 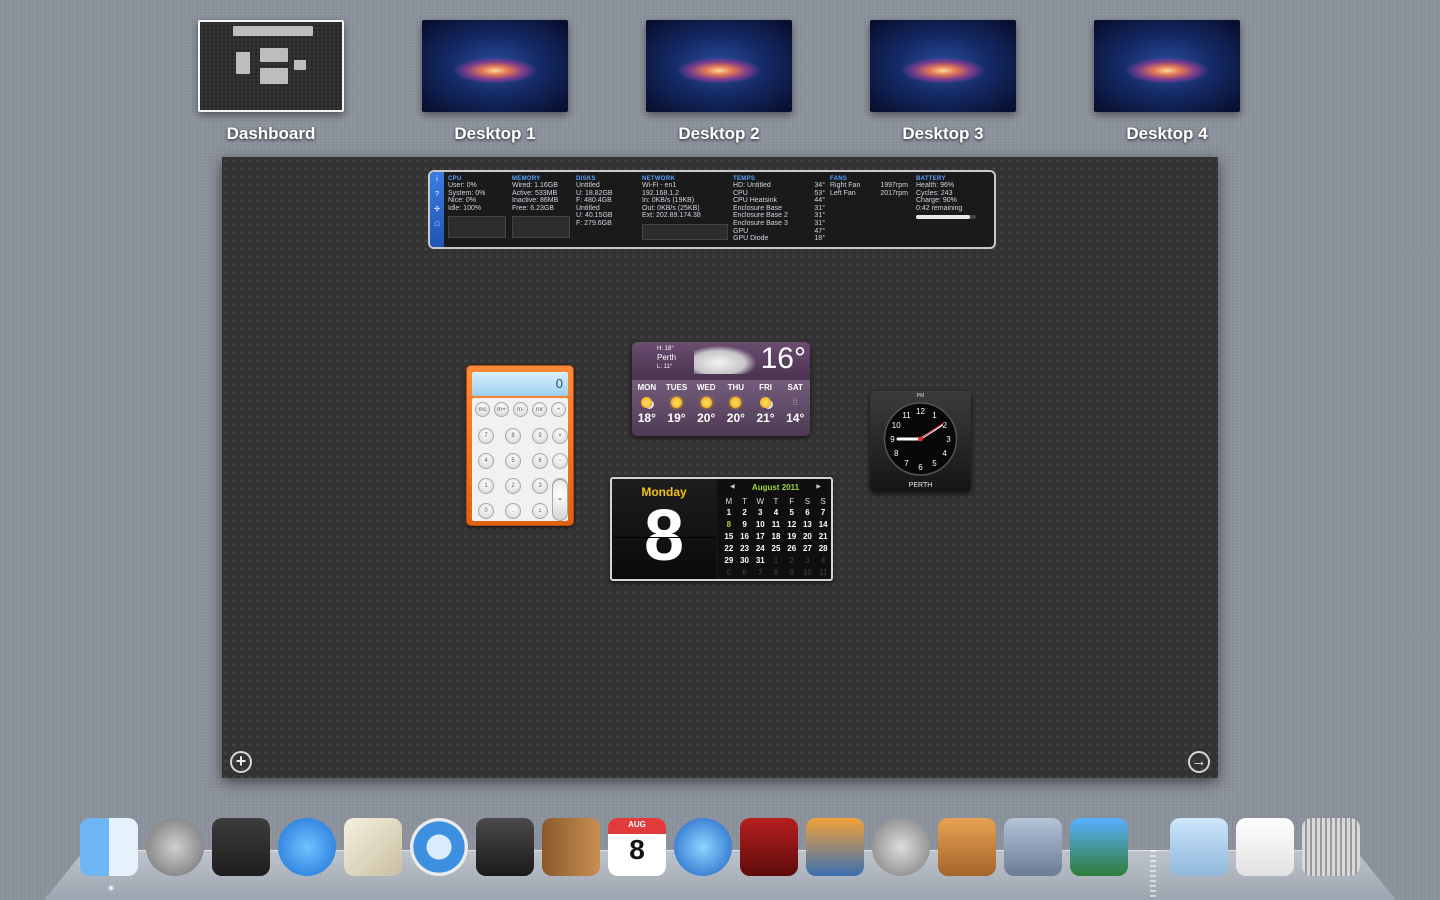 I want to click on calendar-day-other-month: 3, so click(x=808, y=561).